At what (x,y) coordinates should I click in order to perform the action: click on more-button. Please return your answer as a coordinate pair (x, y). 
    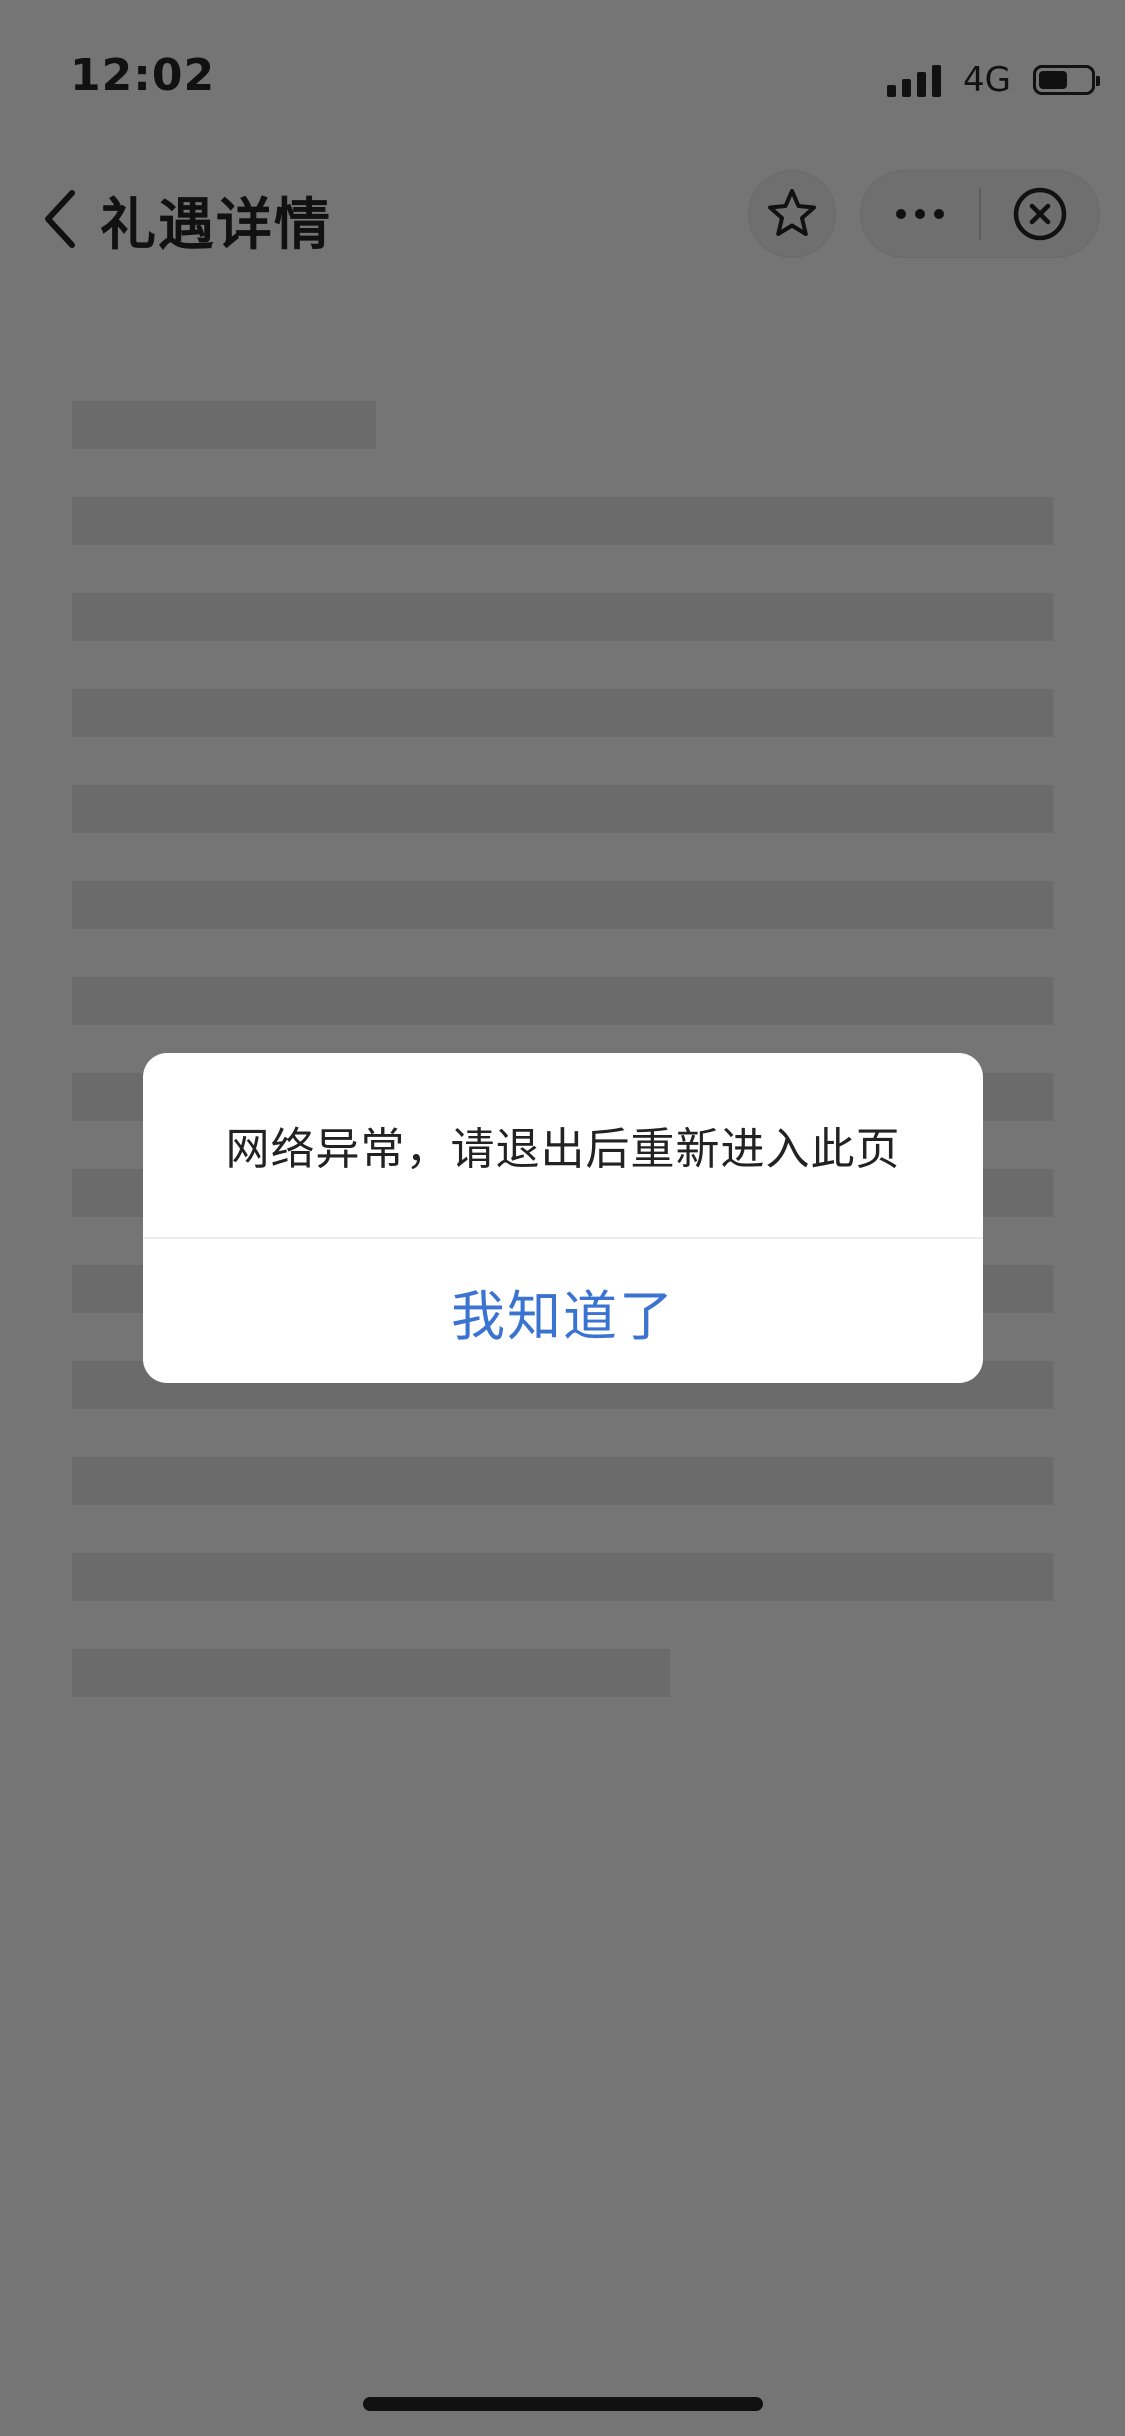
    Looking at the image, I should click on (920, 214).